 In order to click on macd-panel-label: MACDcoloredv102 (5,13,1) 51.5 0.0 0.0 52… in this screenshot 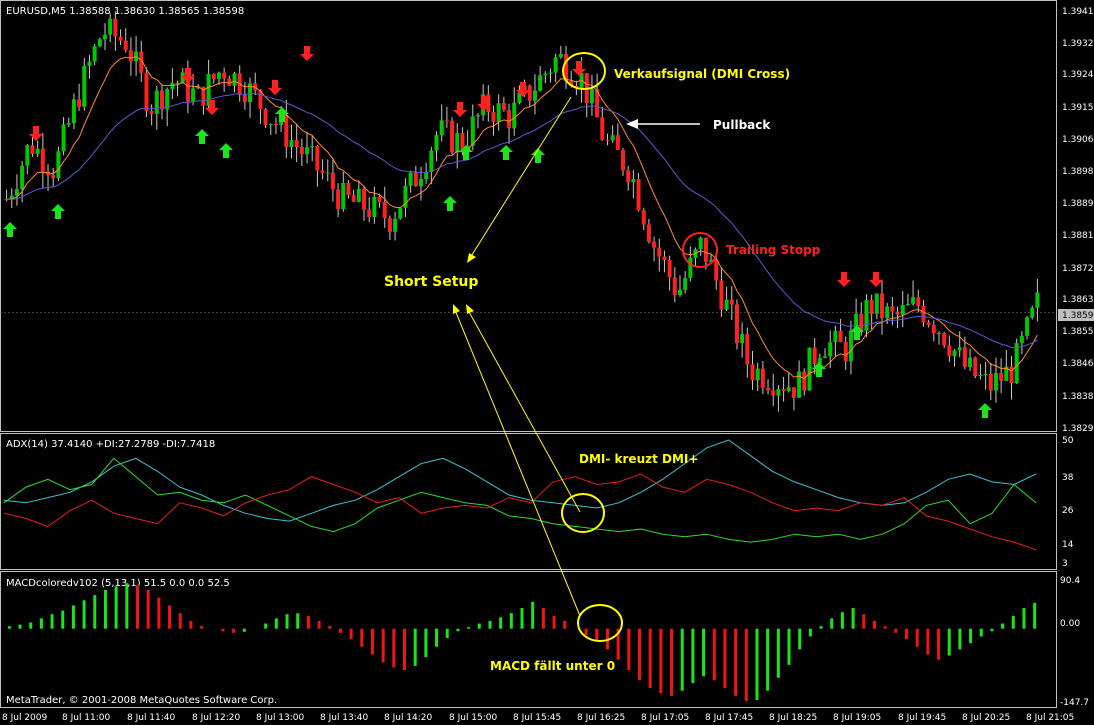, I will do `click(118, 583)`.